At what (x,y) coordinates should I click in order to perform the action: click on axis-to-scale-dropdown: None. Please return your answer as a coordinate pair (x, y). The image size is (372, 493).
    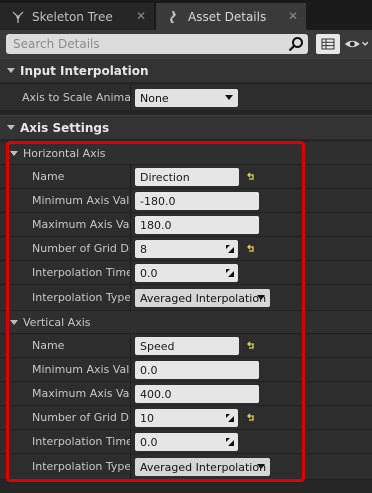
    Looking at the image, I should click on (186, 98).